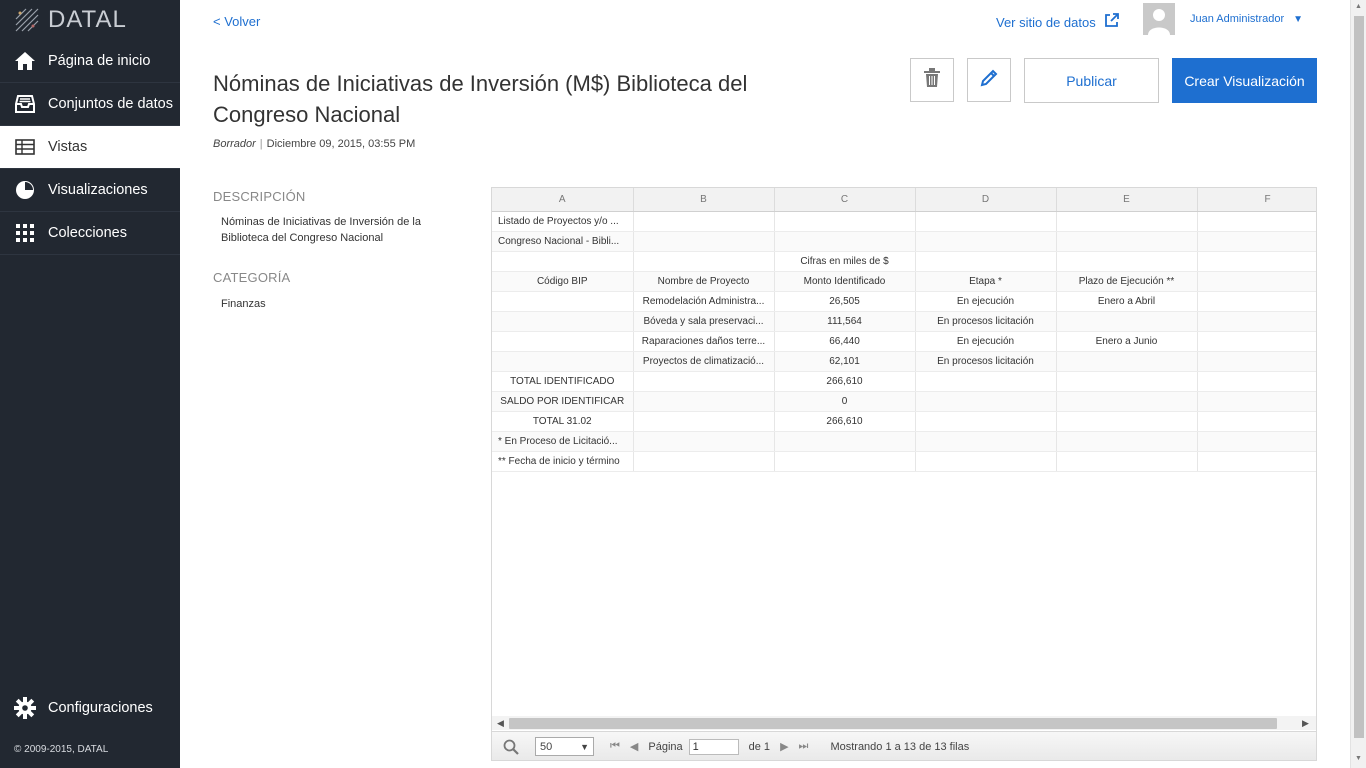  Describe the element at coordinates (704, 200) in the screenshot. I see `column-header: B` at that location.